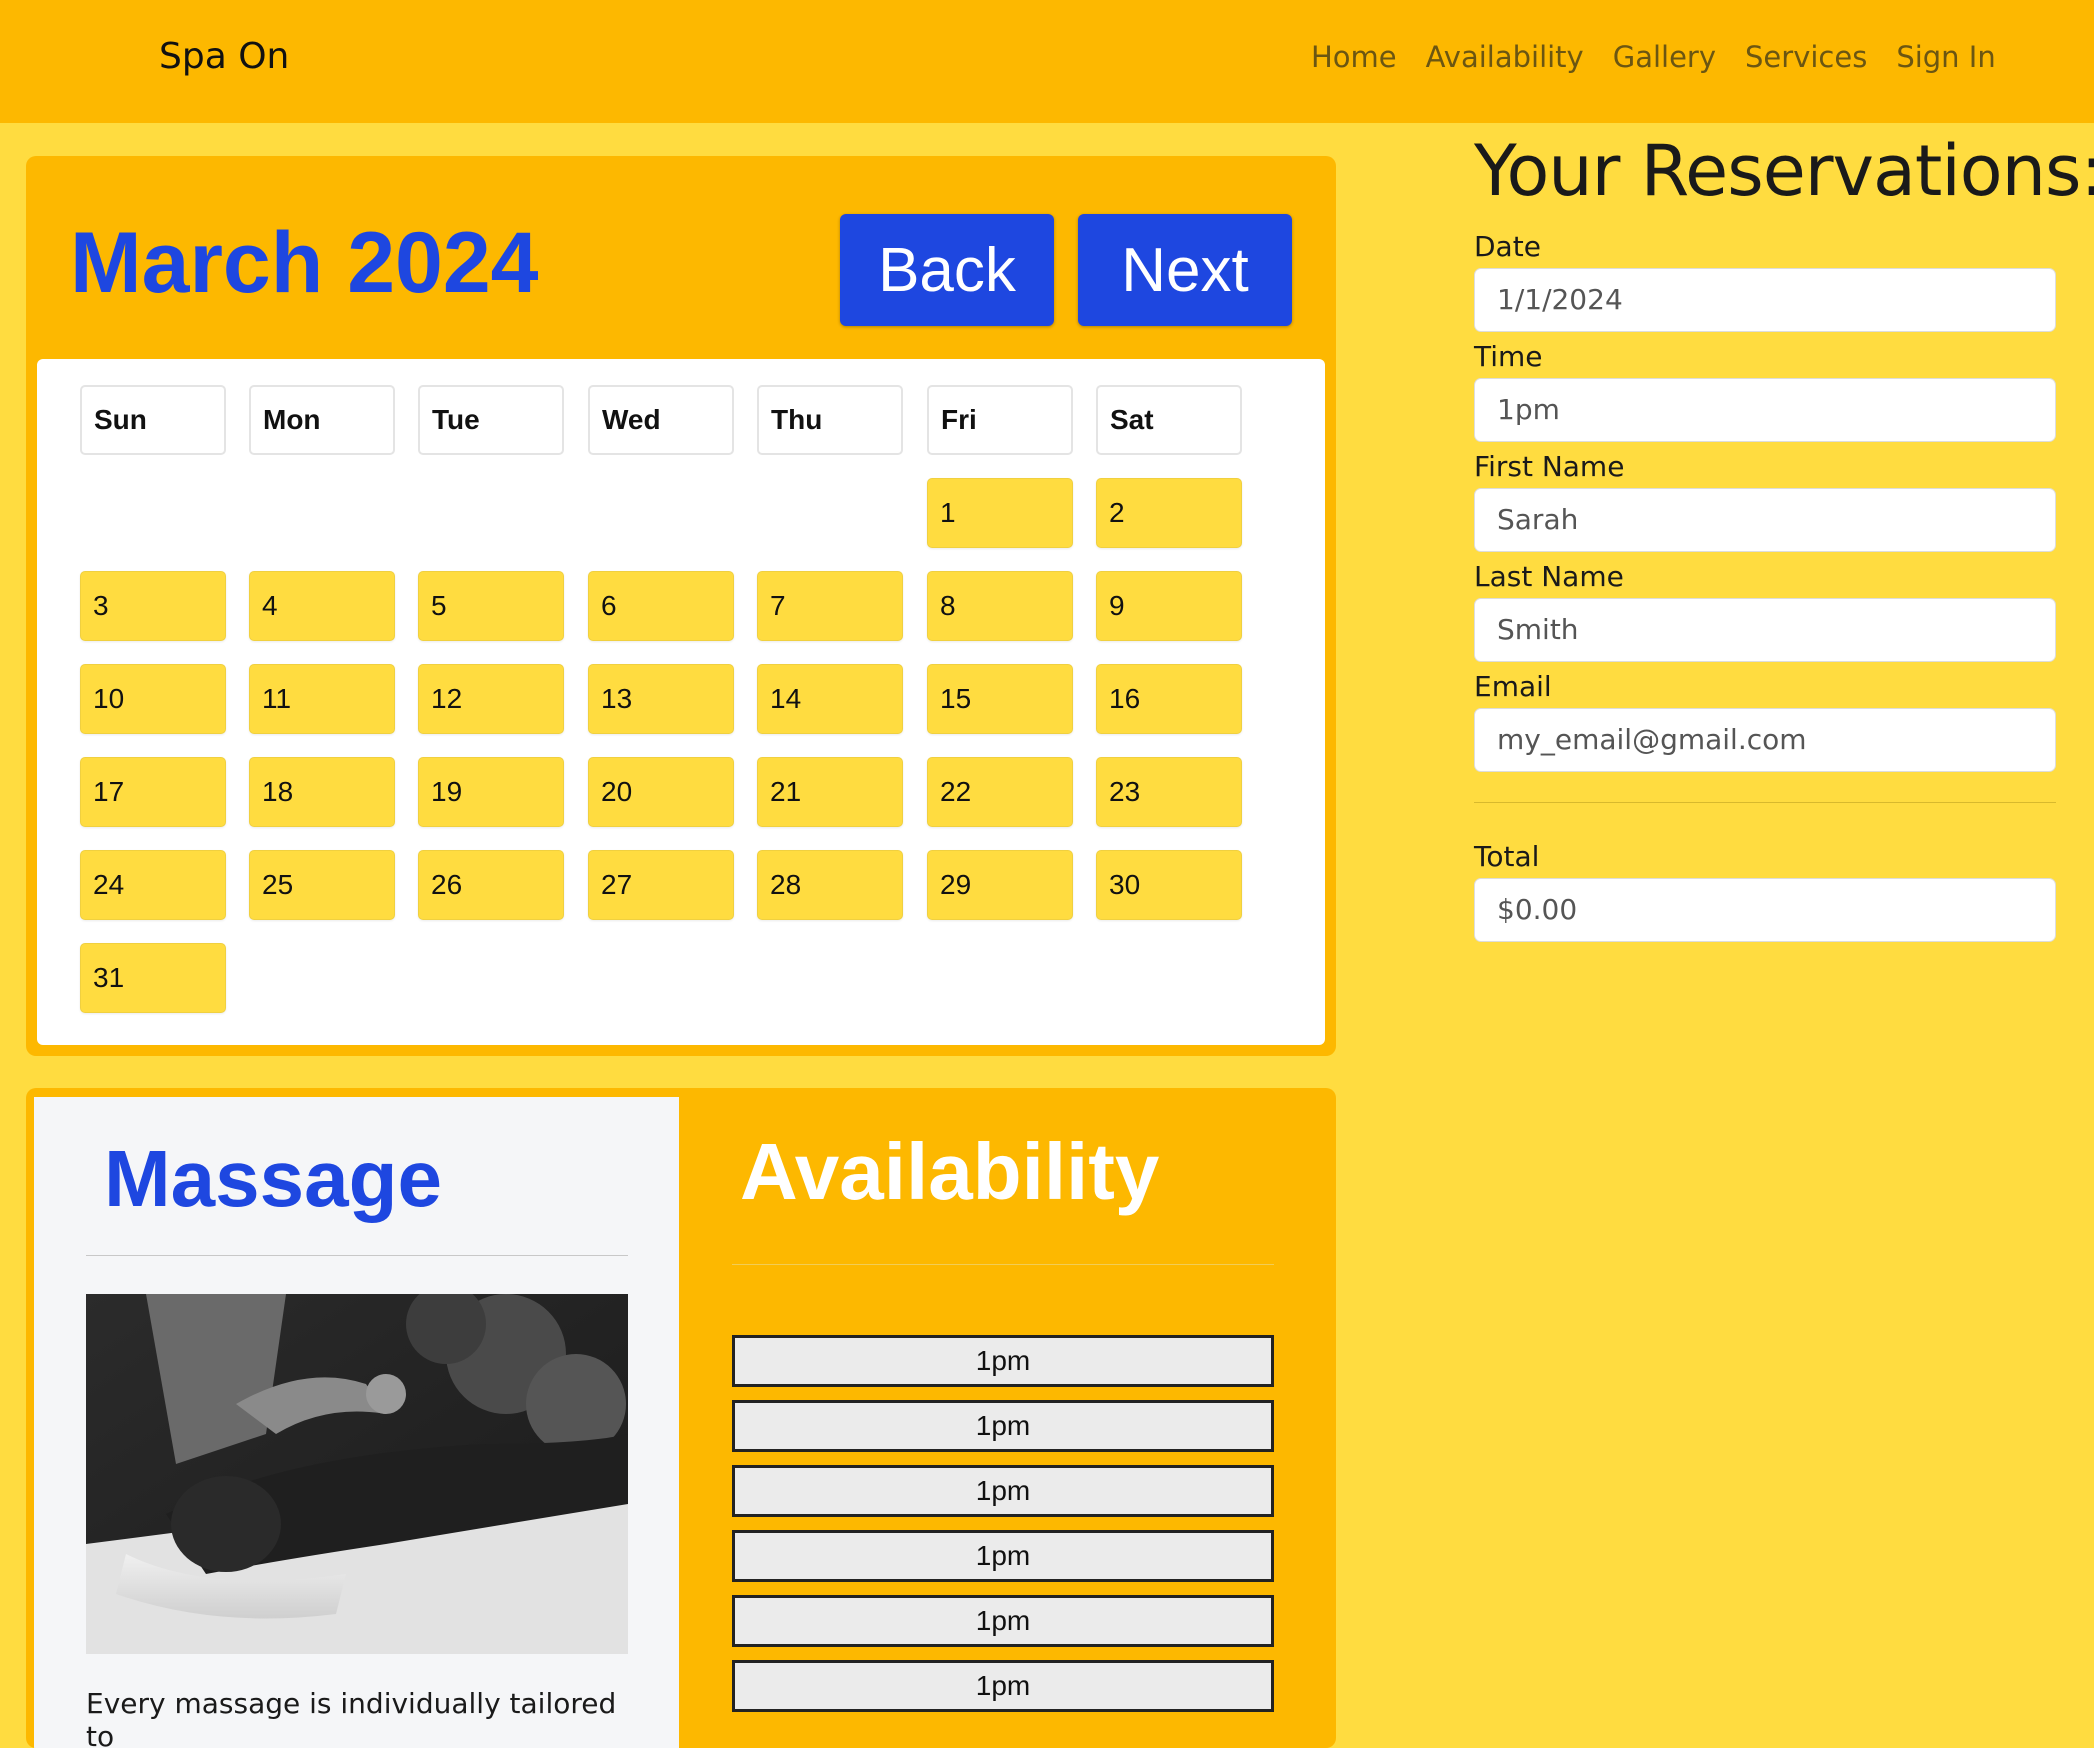 The width and height of the screenshot is (2094, 1748). What do you see at coordinates (1000, 606) in the screenshot?
I see `calendar-day: 8` at bounding box center [1000, 606].